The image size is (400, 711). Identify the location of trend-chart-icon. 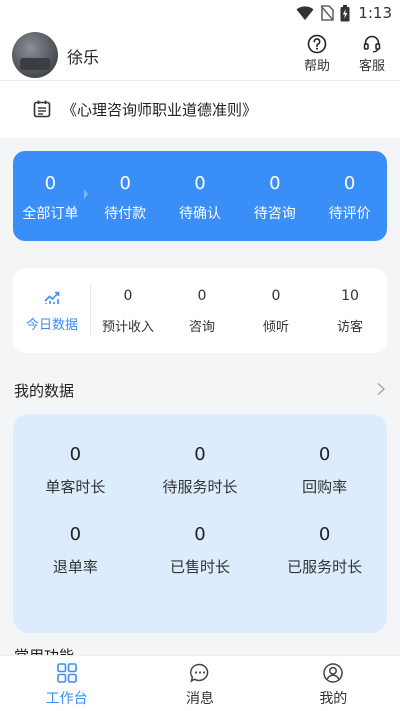
(52, 297).